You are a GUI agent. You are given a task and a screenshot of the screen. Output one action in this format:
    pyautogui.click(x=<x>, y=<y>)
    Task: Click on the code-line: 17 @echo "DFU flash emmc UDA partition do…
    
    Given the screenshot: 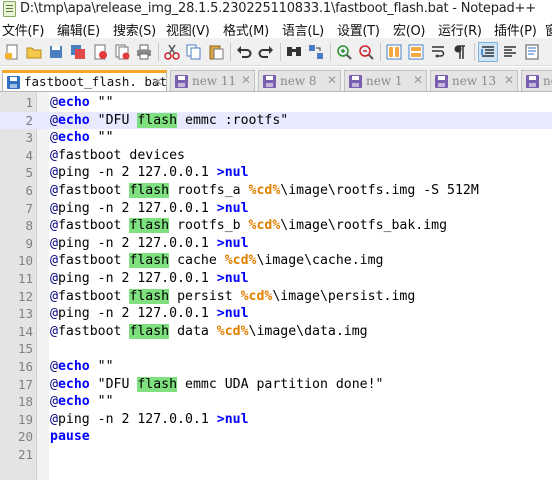 What is the action you would take?
    pyautogui.click(x=276, y=385)
    